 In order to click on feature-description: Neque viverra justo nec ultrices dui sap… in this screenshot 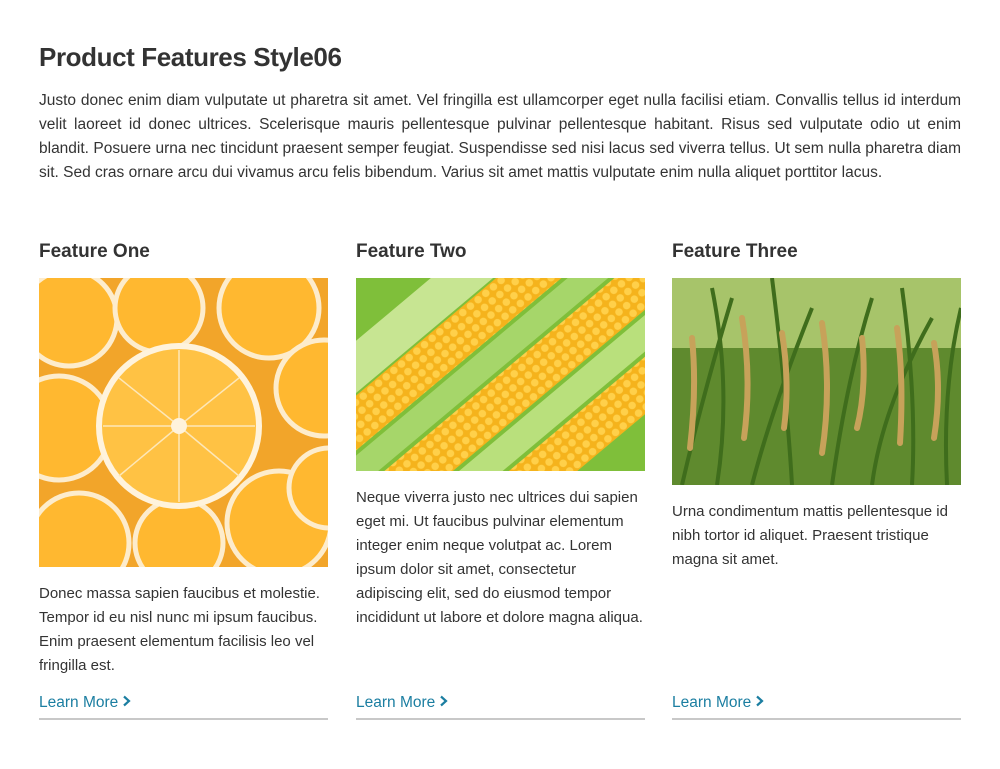, I will do `click(499, 557)`.